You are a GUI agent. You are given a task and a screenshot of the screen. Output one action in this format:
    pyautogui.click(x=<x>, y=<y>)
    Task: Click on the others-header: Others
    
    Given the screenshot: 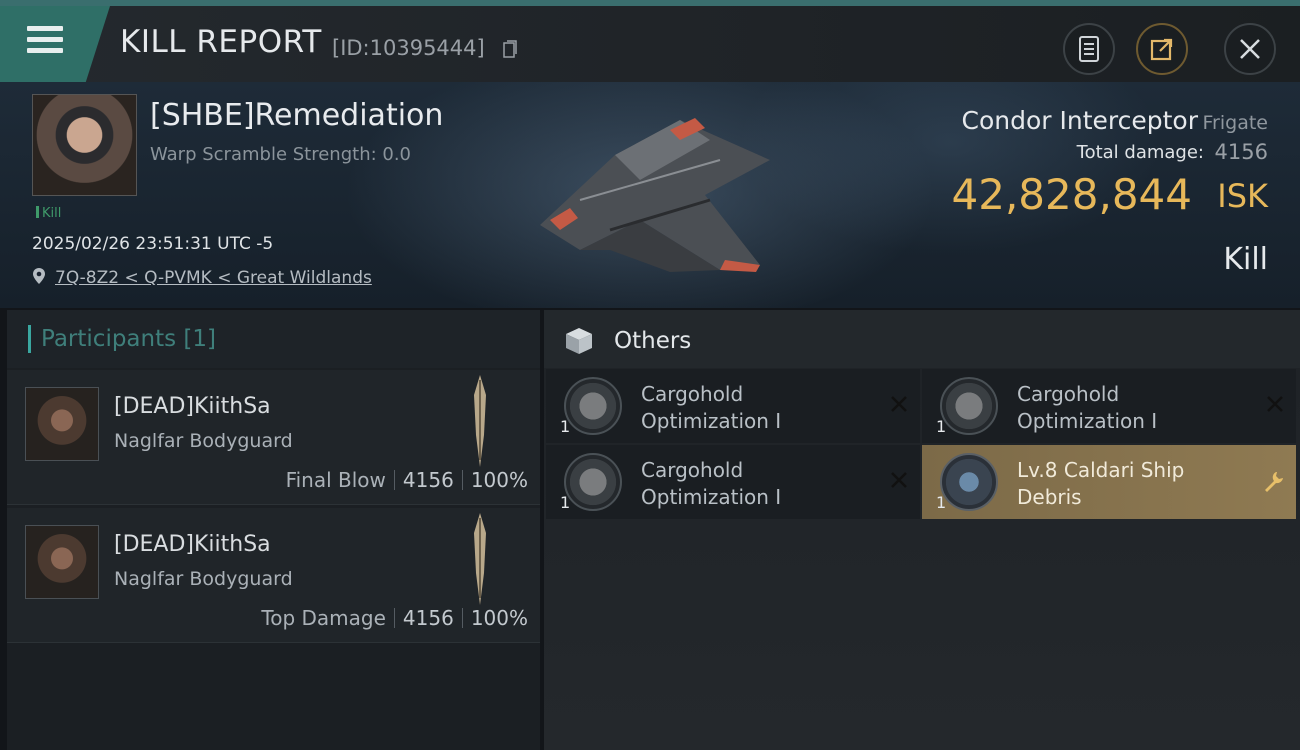 What is the action you would take?
    pyautogui.click(x=922, y=339)
    